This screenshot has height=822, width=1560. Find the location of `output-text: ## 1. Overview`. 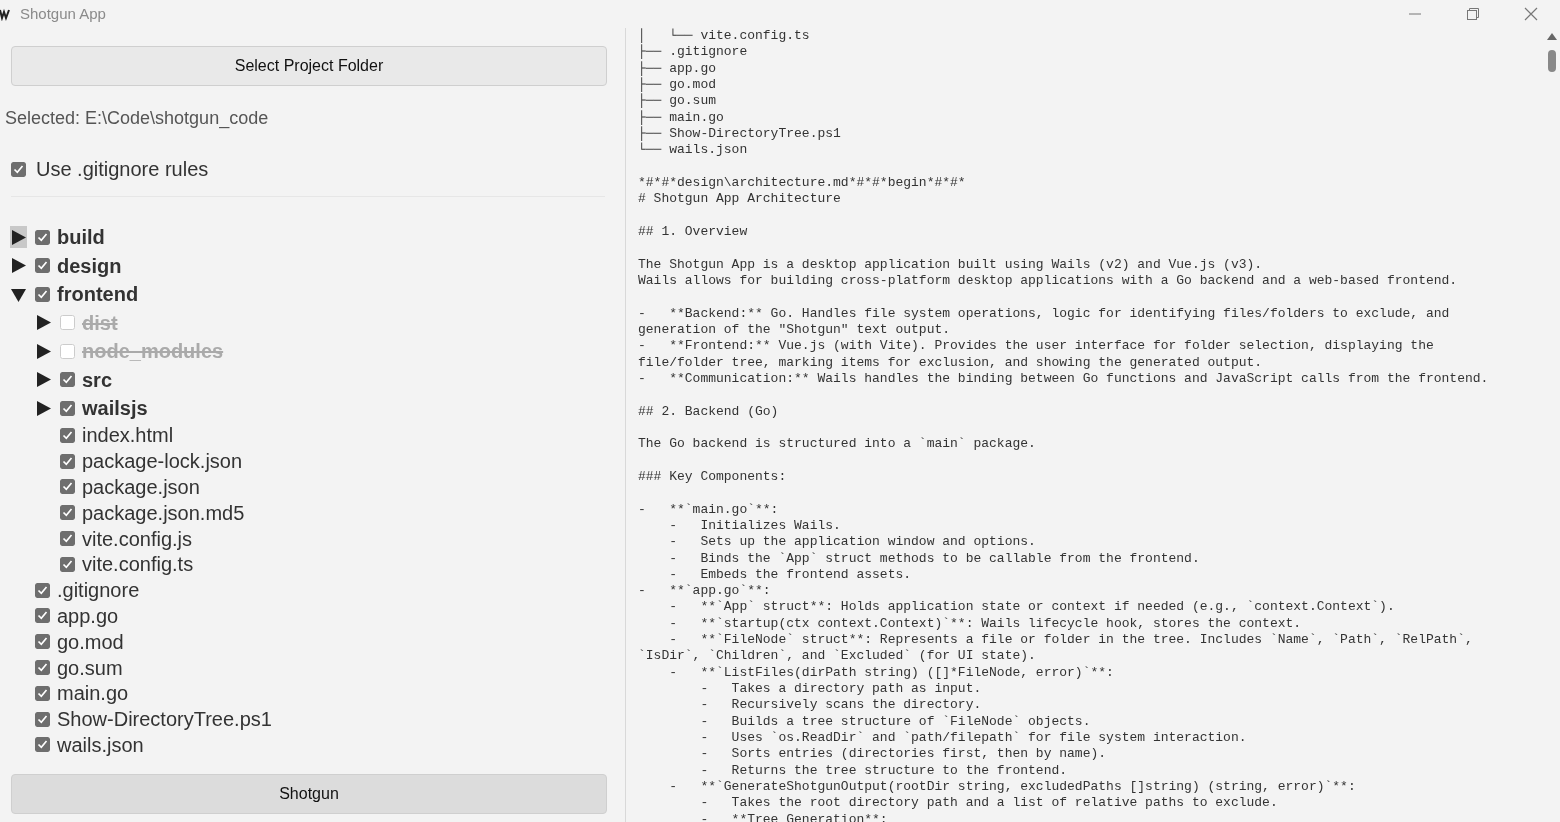

output-text: ## 1. Overview is located at coordinates (693, 232).